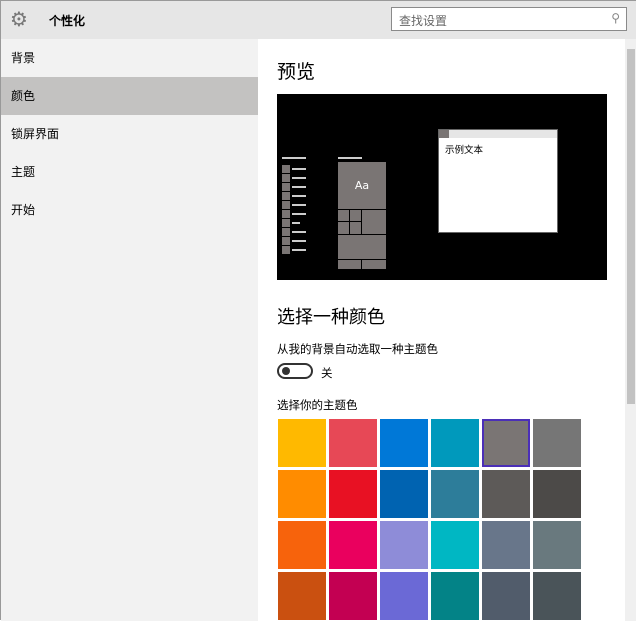 The height and width of the screenshot is (621, 636). What do you see at coordinates (19, 19) in the screenshot?
I see `gear-icon: ⚙` at bounding box center [19, 19].